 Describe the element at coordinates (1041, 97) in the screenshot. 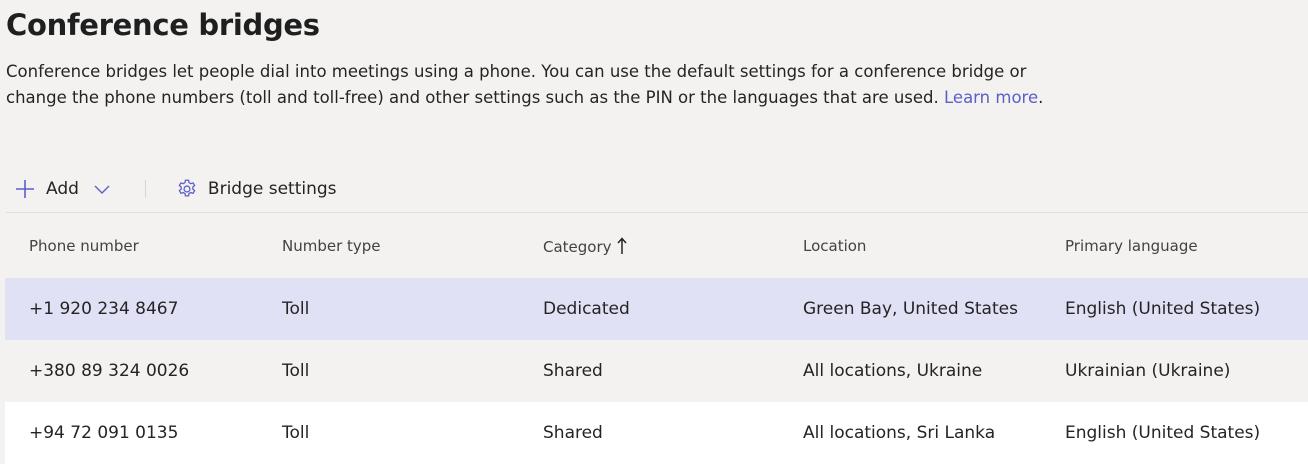

I see `description-period: .` at that location.